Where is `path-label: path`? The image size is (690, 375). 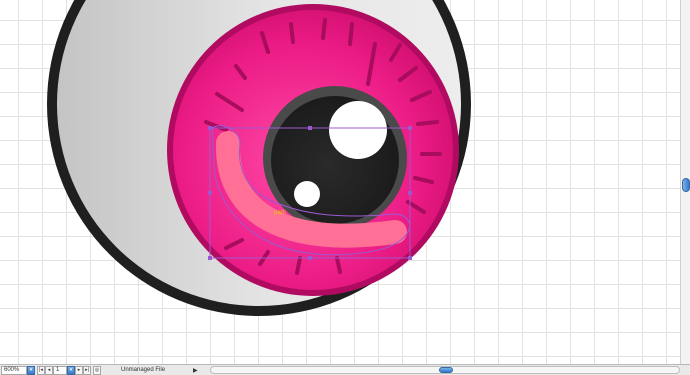
path-label: path is located at coordinates (280, 213).